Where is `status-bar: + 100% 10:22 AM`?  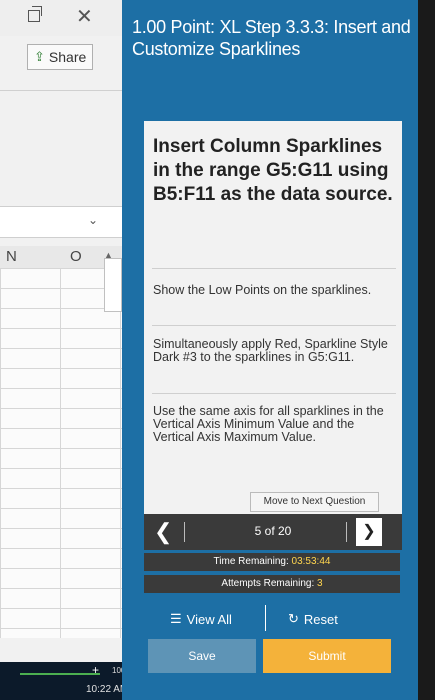
status-bar: + 100% 10:22 AM is located at coordinates (67, 681).